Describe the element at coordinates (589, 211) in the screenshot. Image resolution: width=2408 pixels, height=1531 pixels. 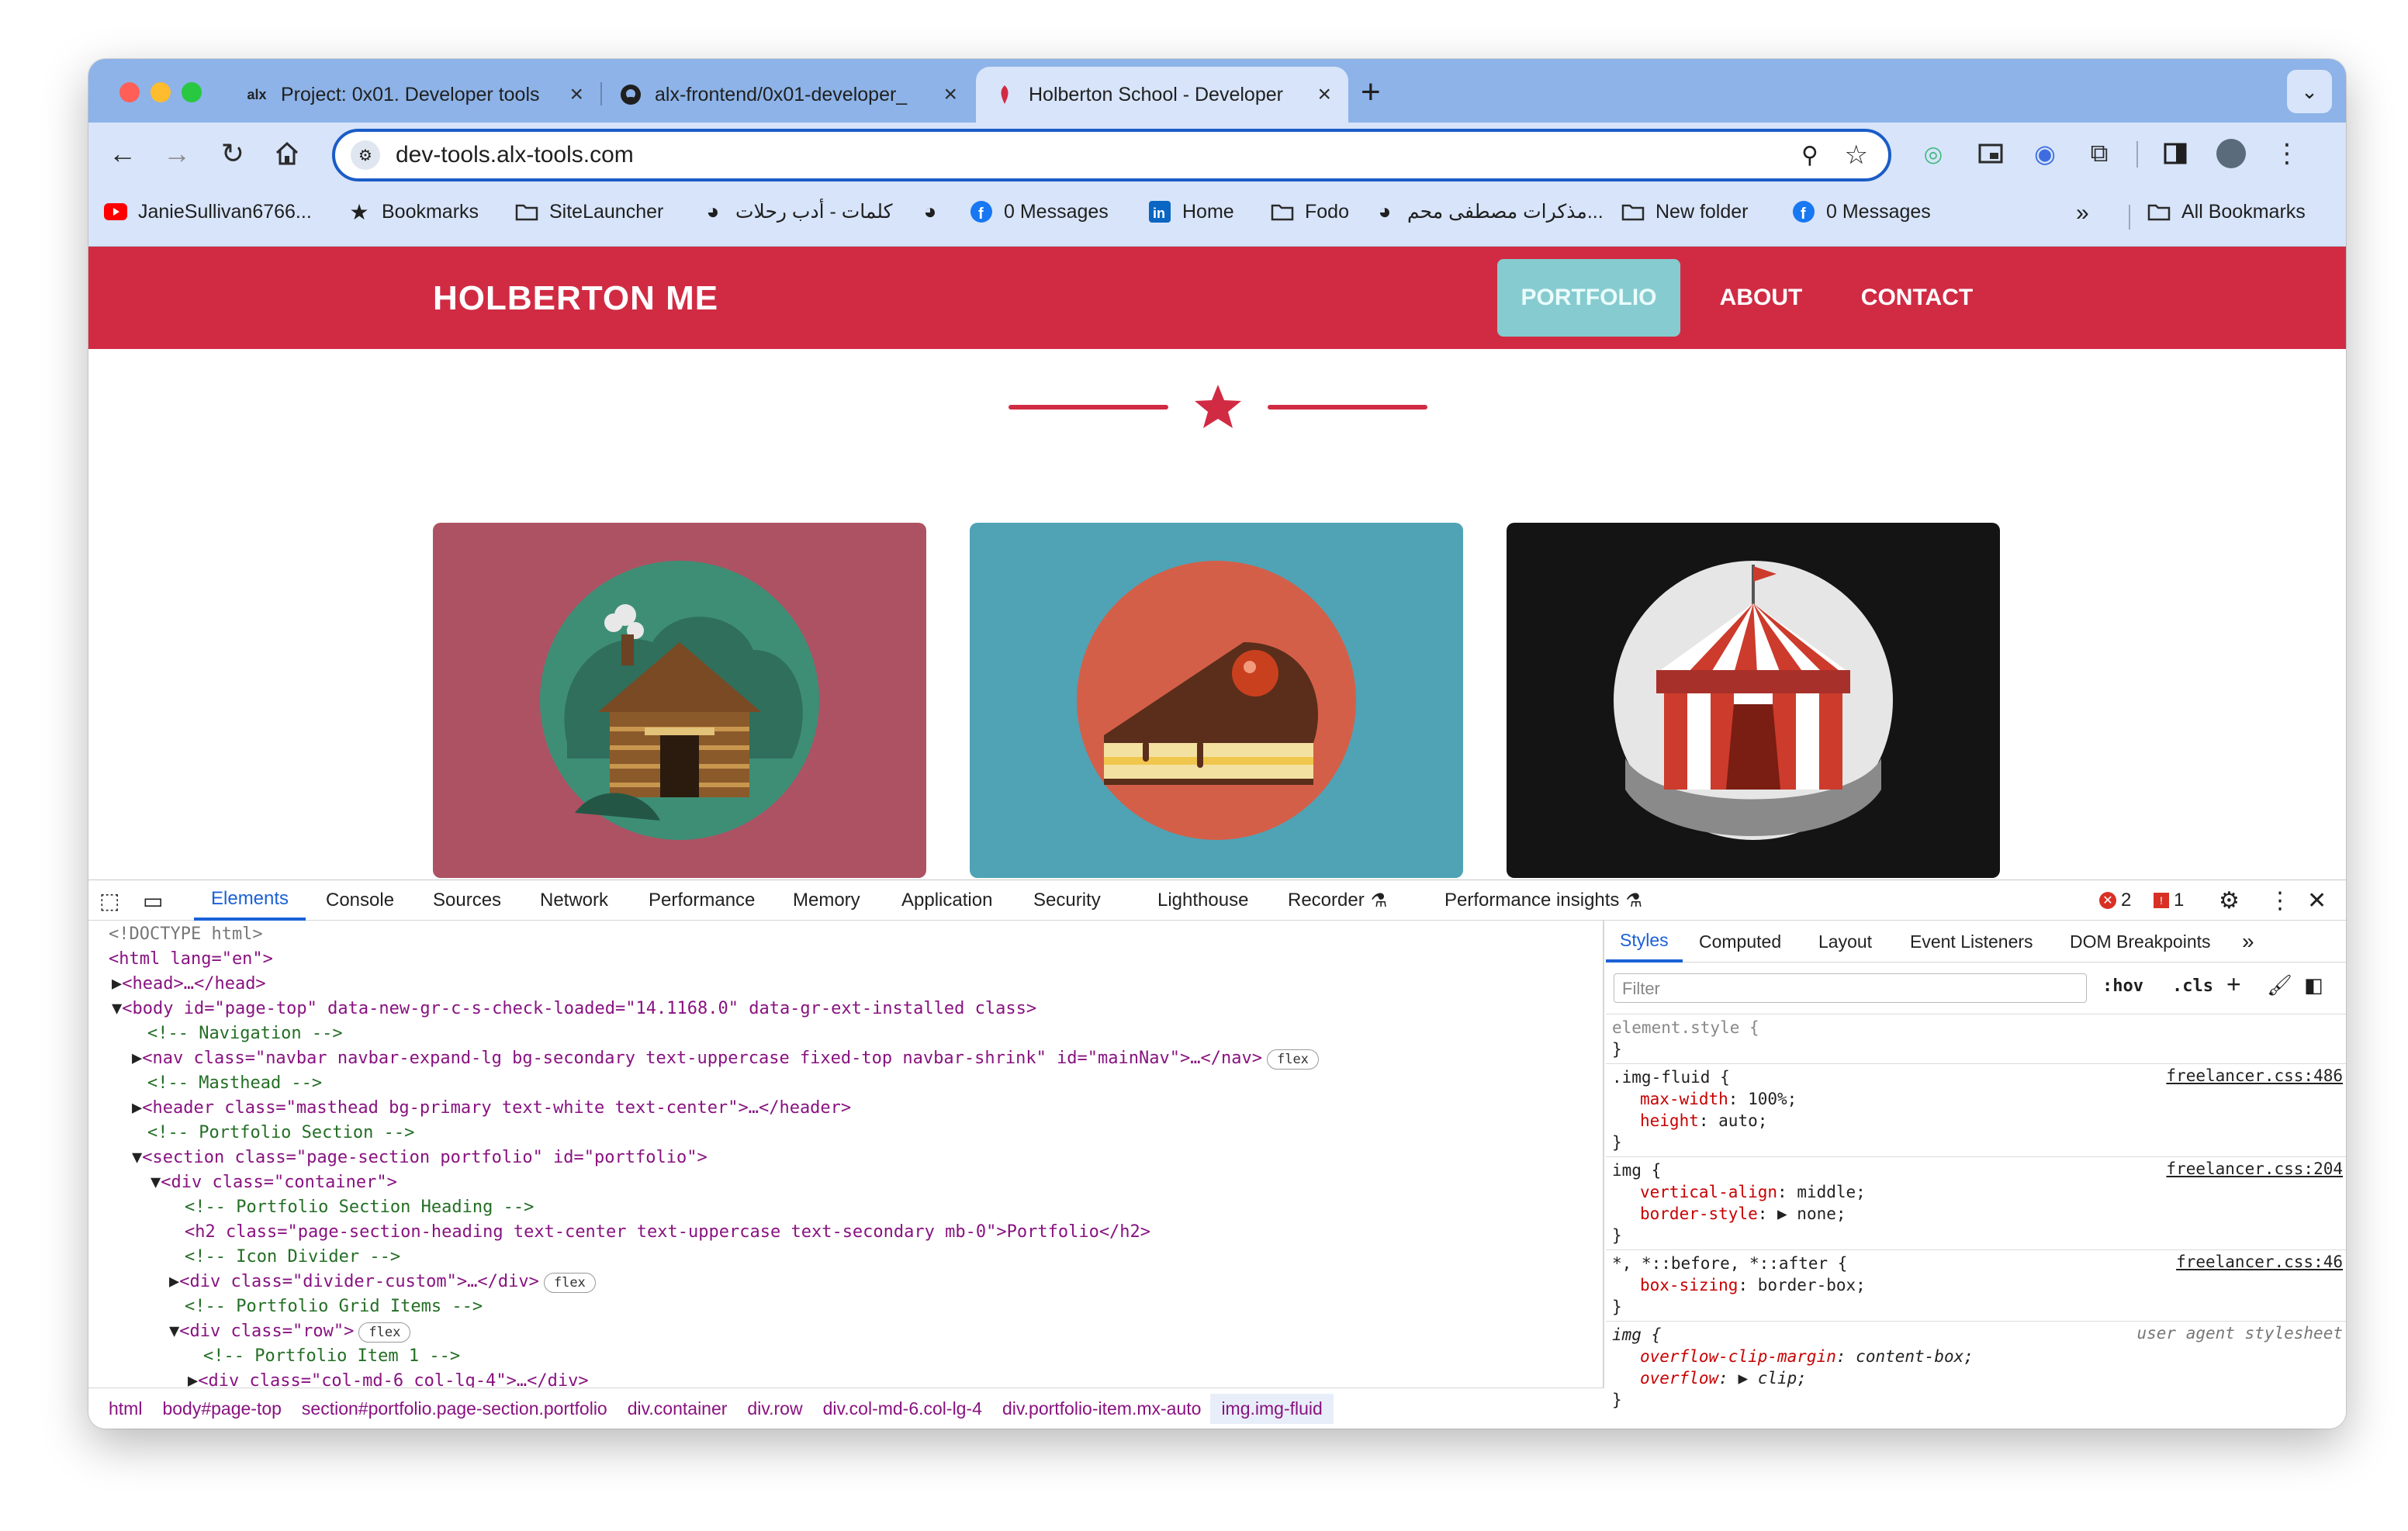
I see `bookmark-folder: SiteLauncher` at that location.